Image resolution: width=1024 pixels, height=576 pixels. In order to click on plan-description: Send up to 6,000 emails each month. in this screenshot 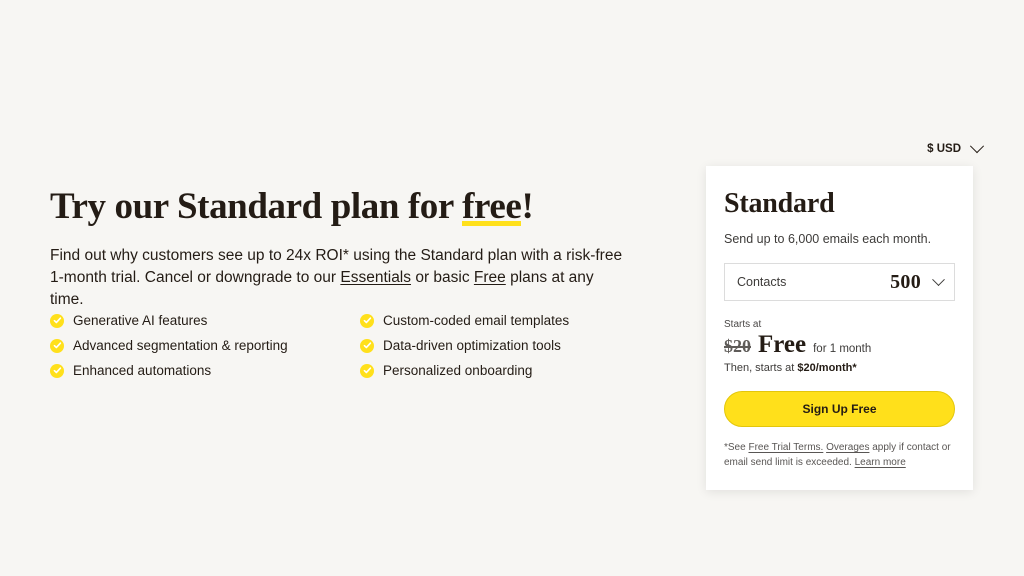, I will do `click(828, 239)`.